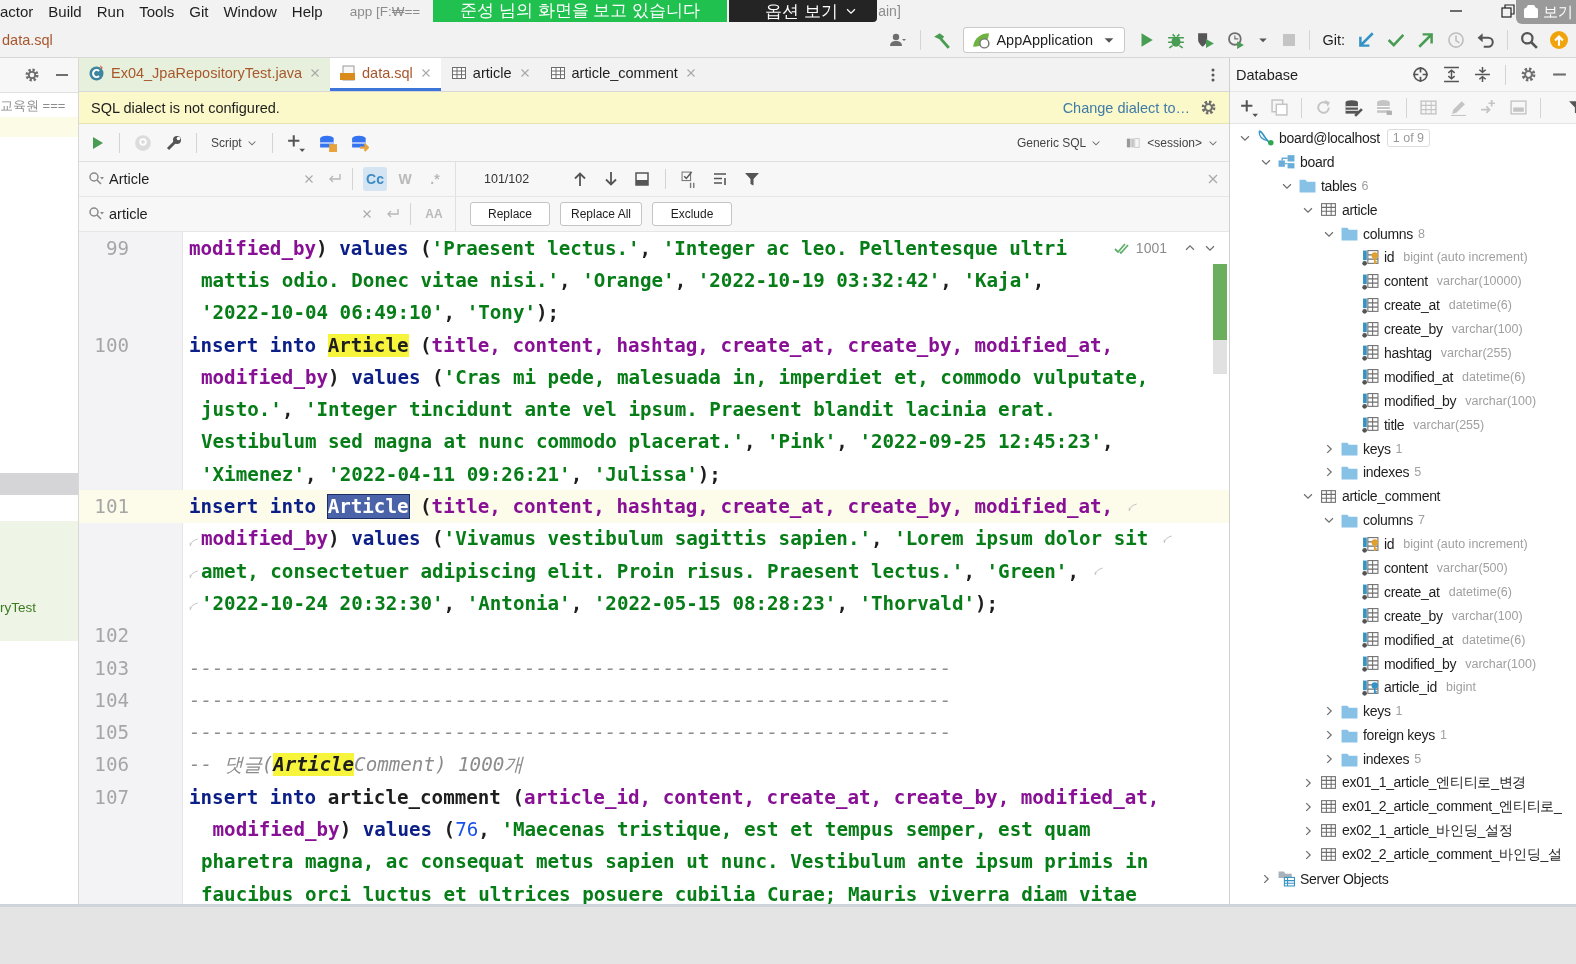  I want to click on locate-icon, so click(1420, 74).